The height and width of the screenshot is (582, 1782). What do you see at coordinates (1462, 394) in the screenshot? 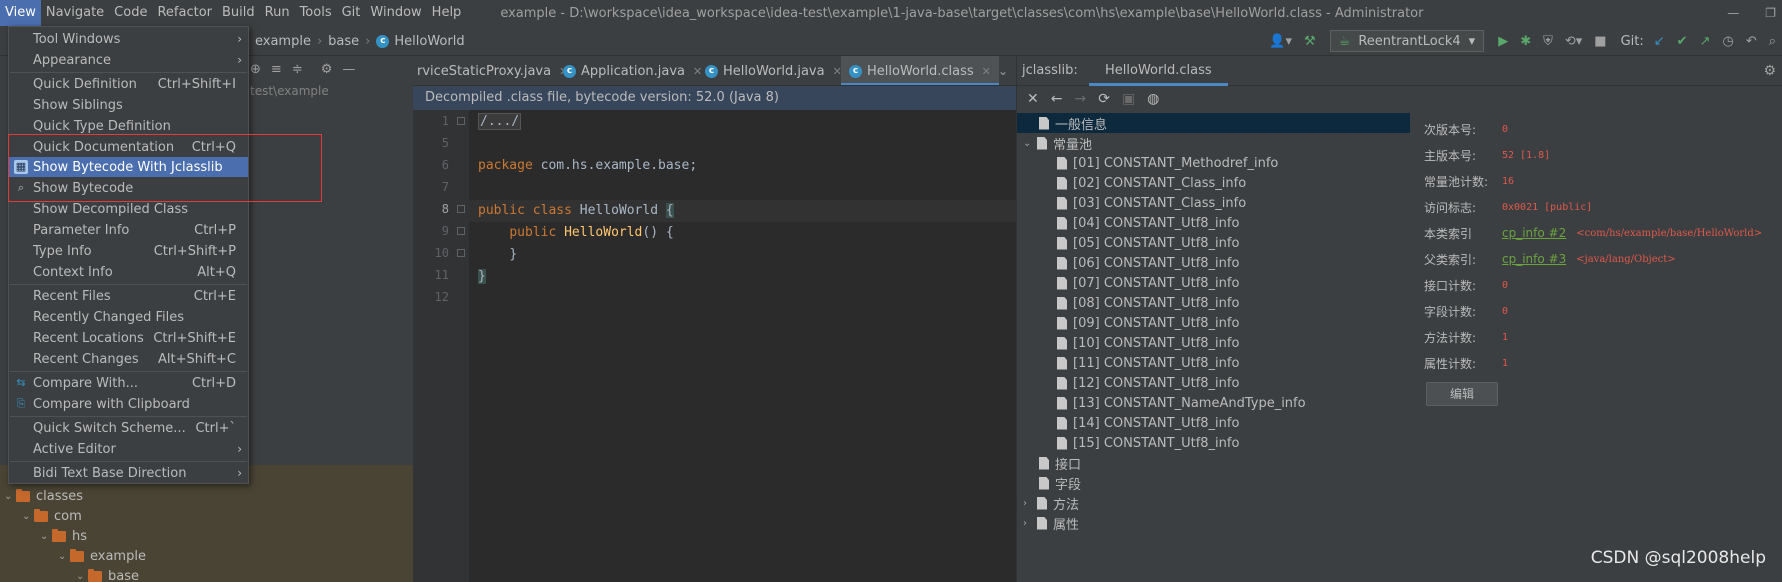
I see `edit-button: 编辑` at bounding box center [1462, 394].